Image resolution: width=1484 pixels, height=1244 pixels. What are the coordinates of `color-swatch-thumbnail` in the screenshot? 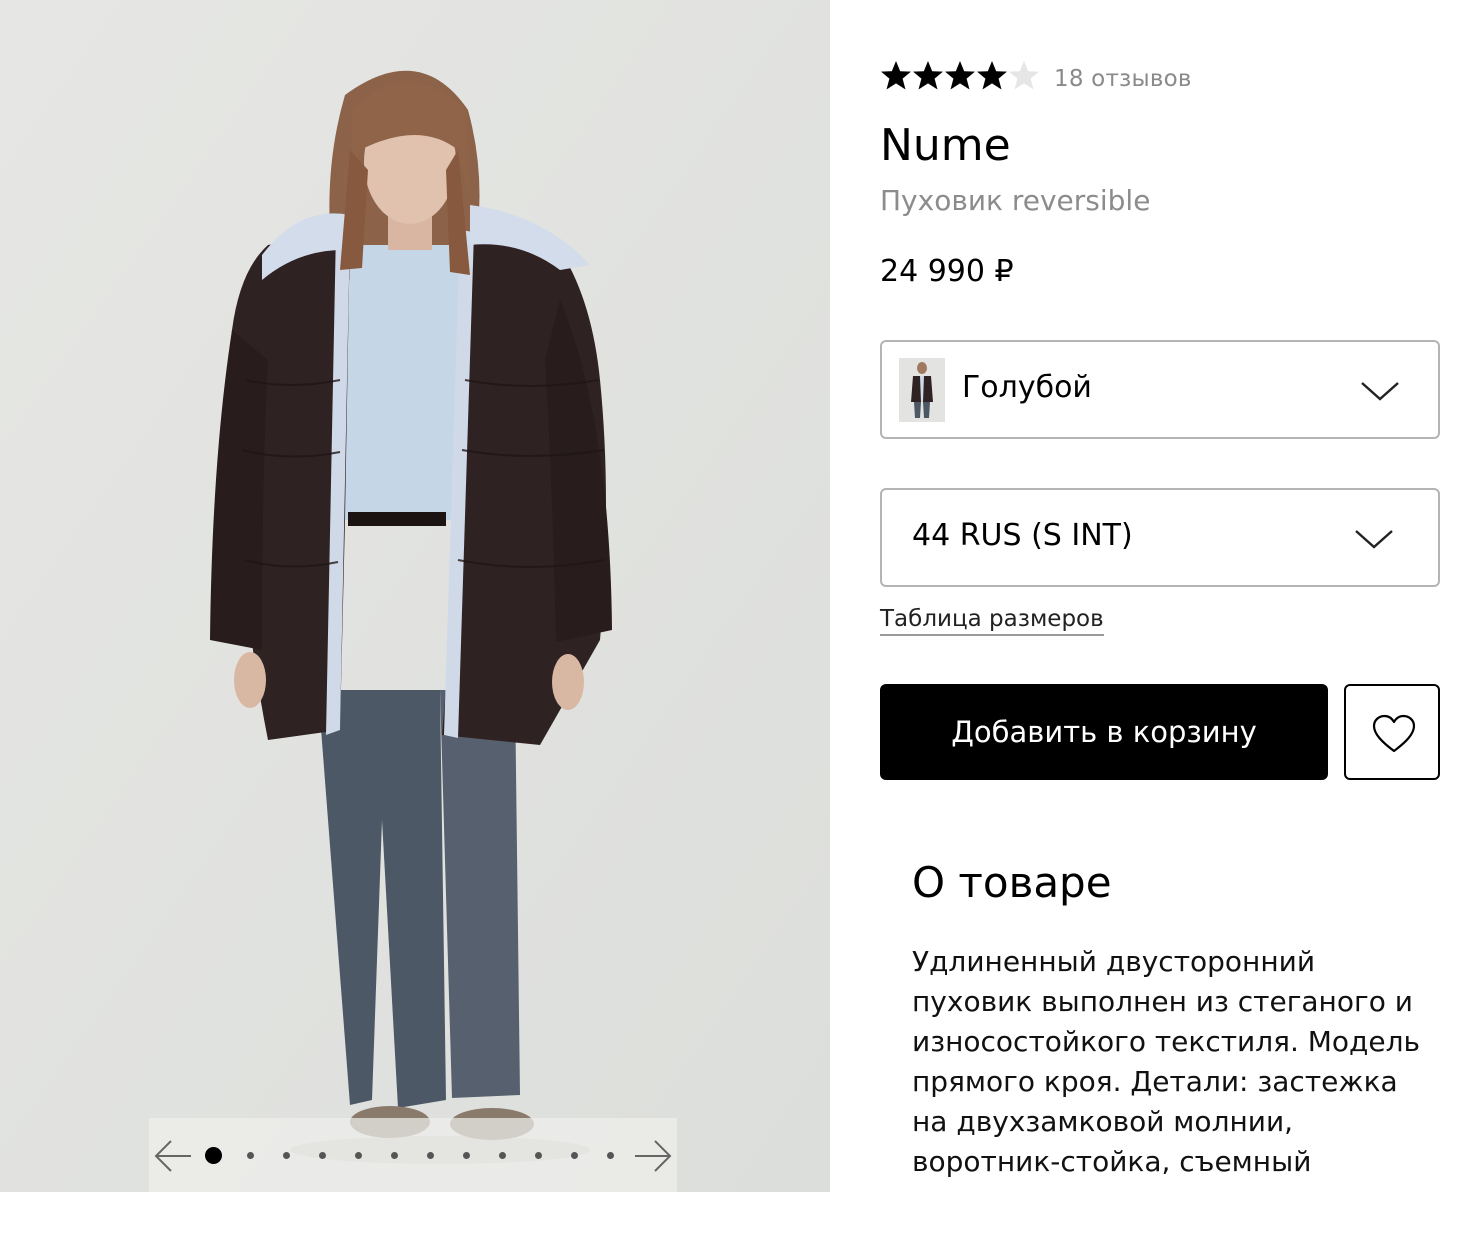 It's located at (922, 390).